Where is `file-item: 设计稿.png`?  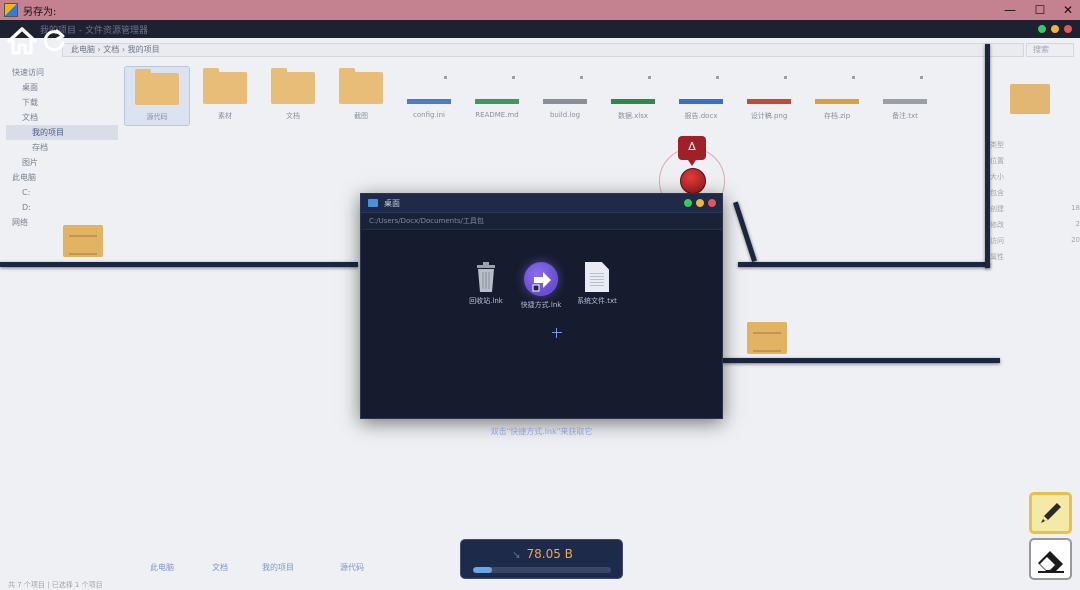 file-item: 设计稿.png is located at coordinates (769, 96).